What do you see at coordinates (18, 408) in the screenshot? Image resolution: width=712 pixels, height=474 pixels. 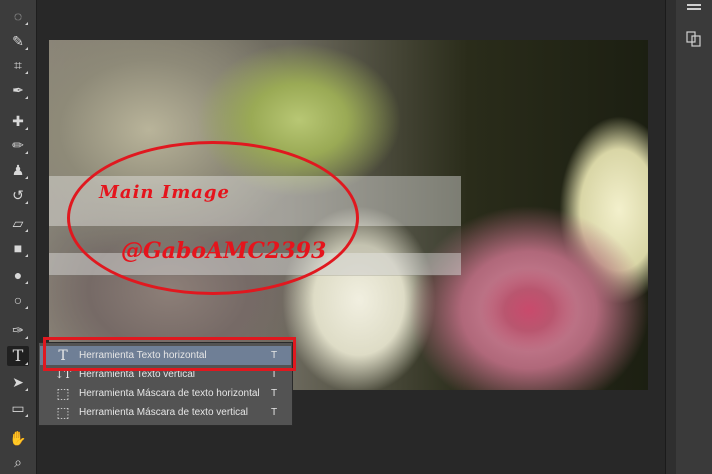 I see `rectangle-tool-icon: ▭` at bounding box center [18, 408].